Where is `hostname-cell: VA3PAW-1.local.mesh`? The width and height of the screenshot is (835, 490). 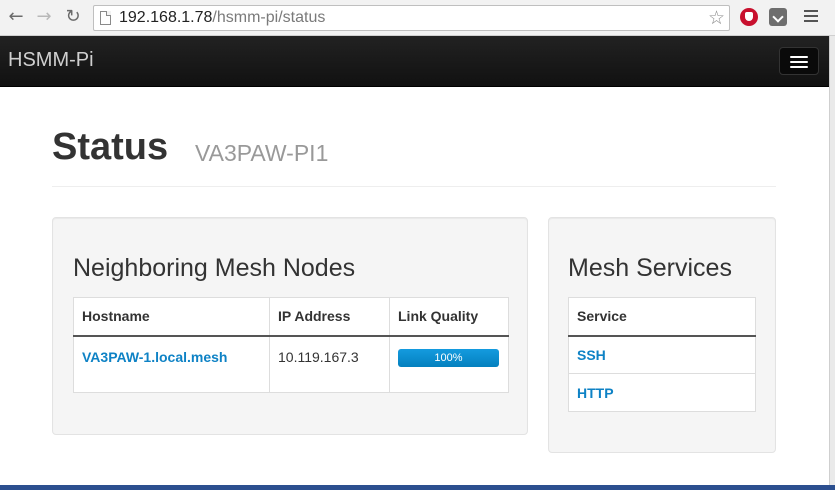
hostname-cell: VA3PAW-1.local.mesh is located at coordinates (171, 364).